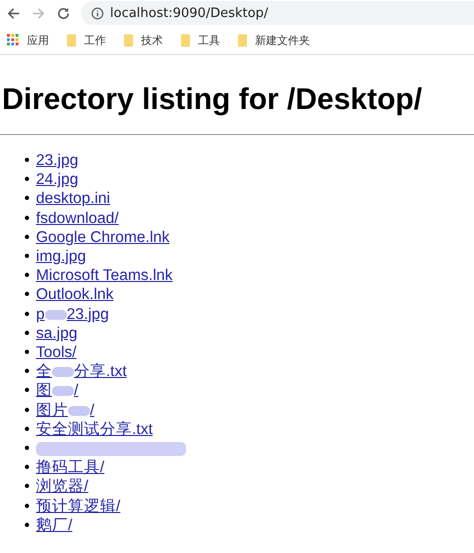 This screenshot has height=553, width=474. What do you see at coordinates (200, 40) in the screenshot?
I see `bookmark-item: 工具` at bounding box center [200, 40].